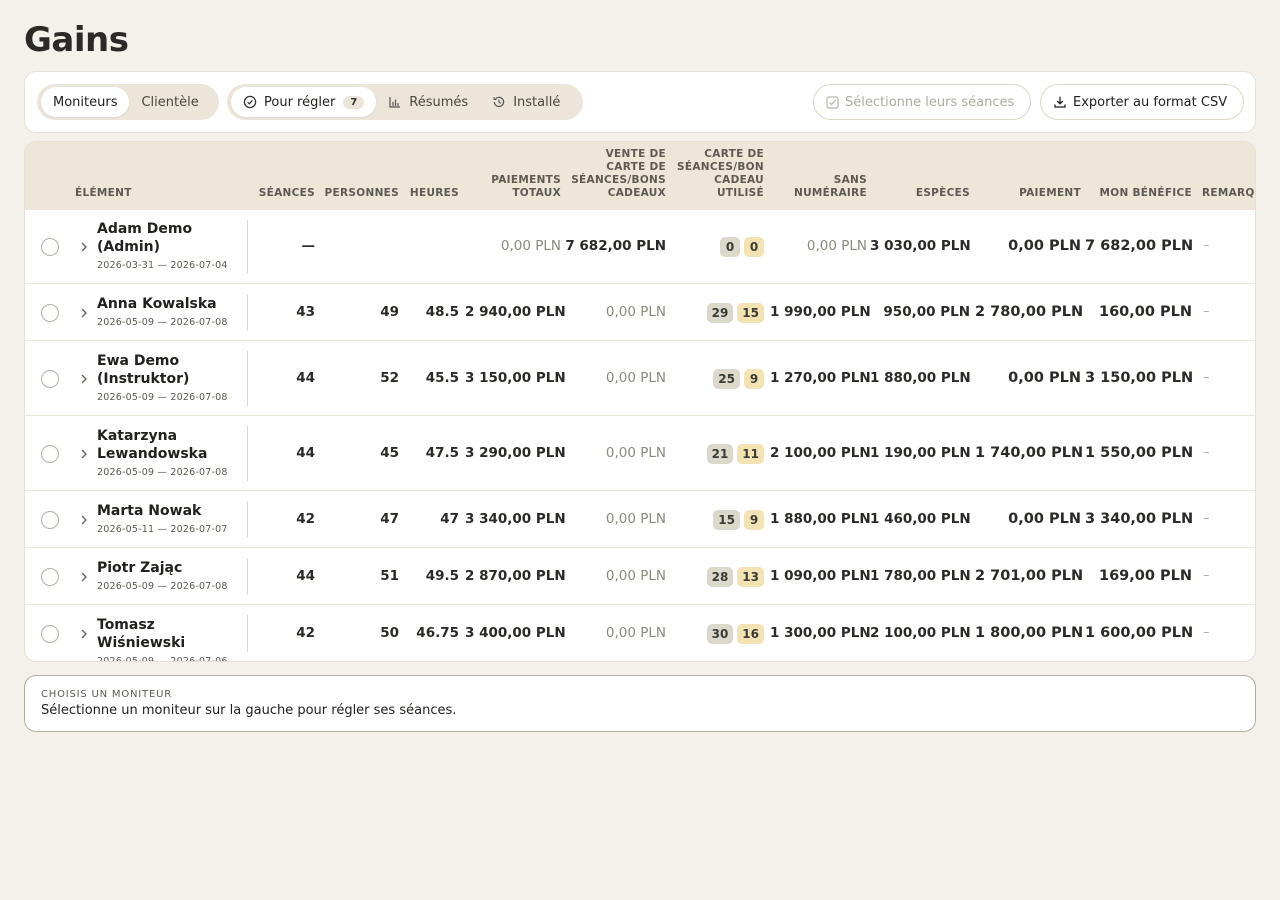  Describe the element at coordinates (172, 304) in the screenshot. I see `instructor-name: Anna Kowalska` at that location.